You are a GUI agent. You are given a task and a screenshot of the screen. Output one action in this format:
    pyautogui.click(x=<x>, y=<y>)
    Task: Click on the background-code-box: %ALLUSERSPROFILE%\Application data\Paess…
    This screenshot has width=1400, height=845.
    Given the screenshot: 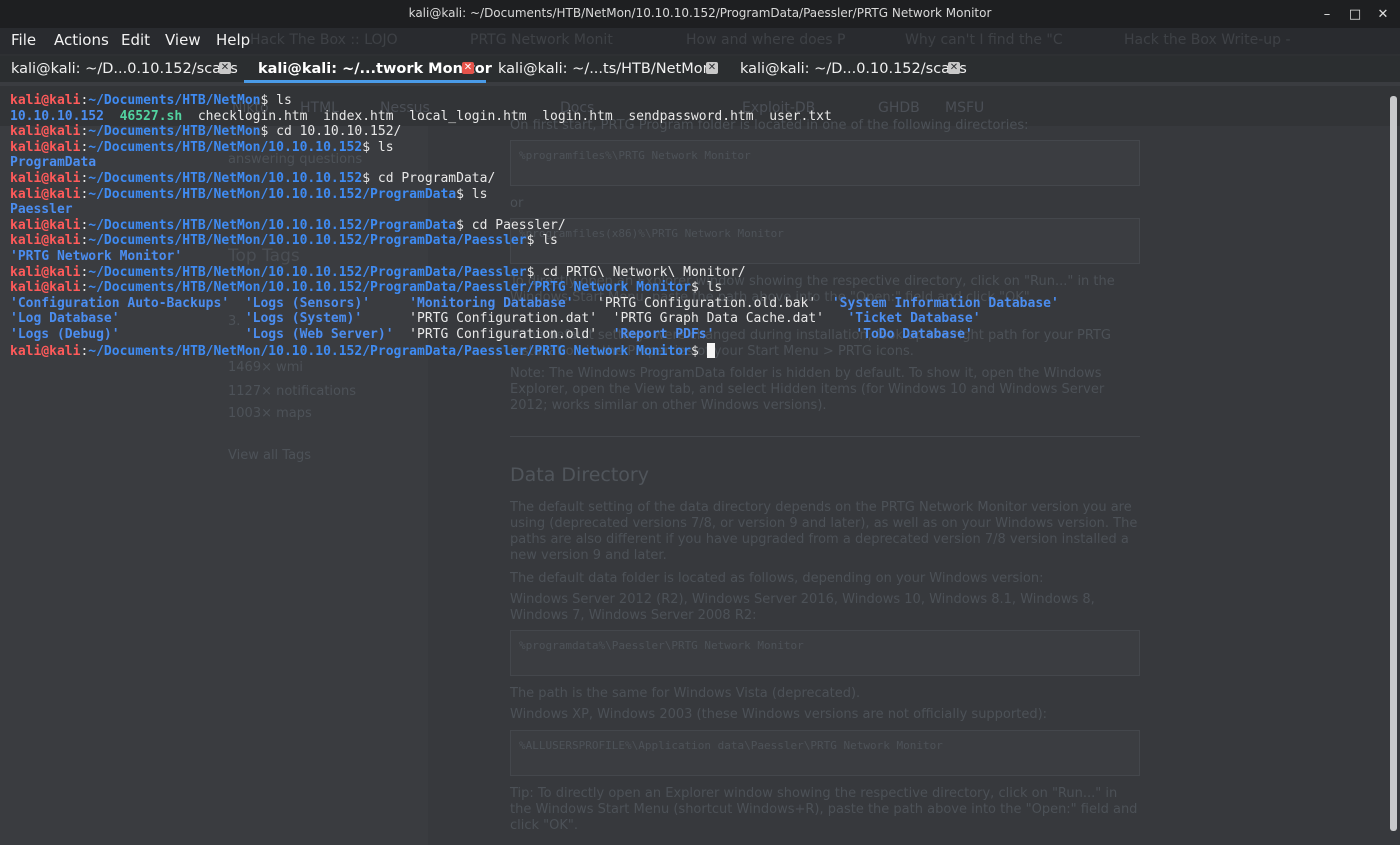 What is the action you would take?
    pyautogui.click(x=825, y=753)
    